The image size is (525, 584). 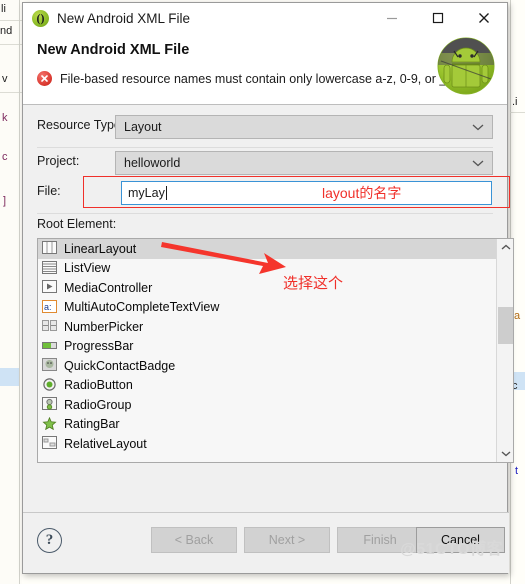 I want to click on scrollbar-thumb, so click(x=505, y=325).